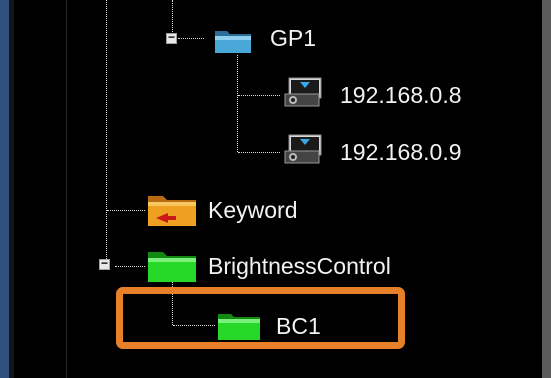 This screenshot has width=551, height=378. What do you see at coordinates (401, 152) in the screenshot?
I see `tree-node-label: 192.168.0.9` at bounding box center [401, 152].